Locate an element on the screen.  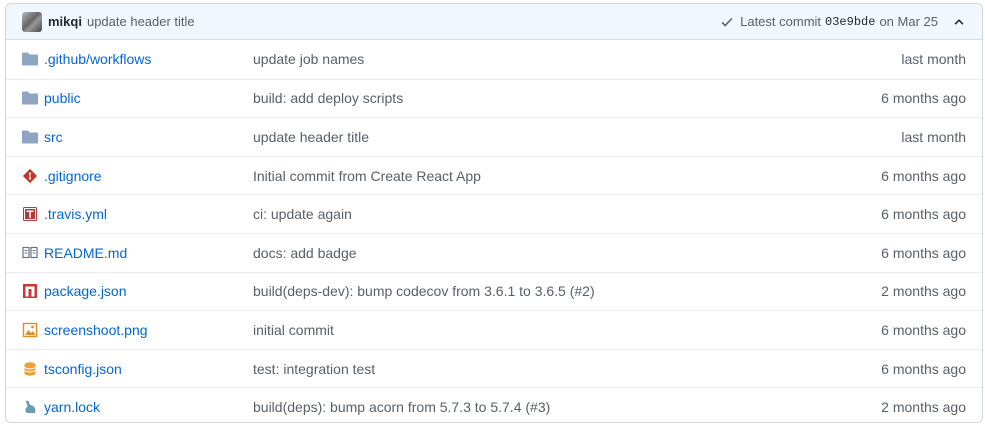
file-name: yarn.lock is located at coordinates (72, 407).